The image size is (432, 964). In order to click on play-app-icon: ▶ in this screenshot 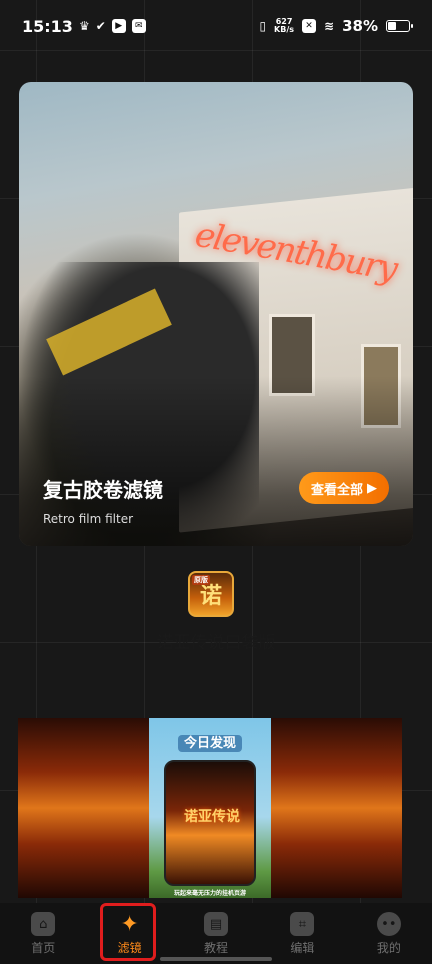, I will do `click(118, 26)`.